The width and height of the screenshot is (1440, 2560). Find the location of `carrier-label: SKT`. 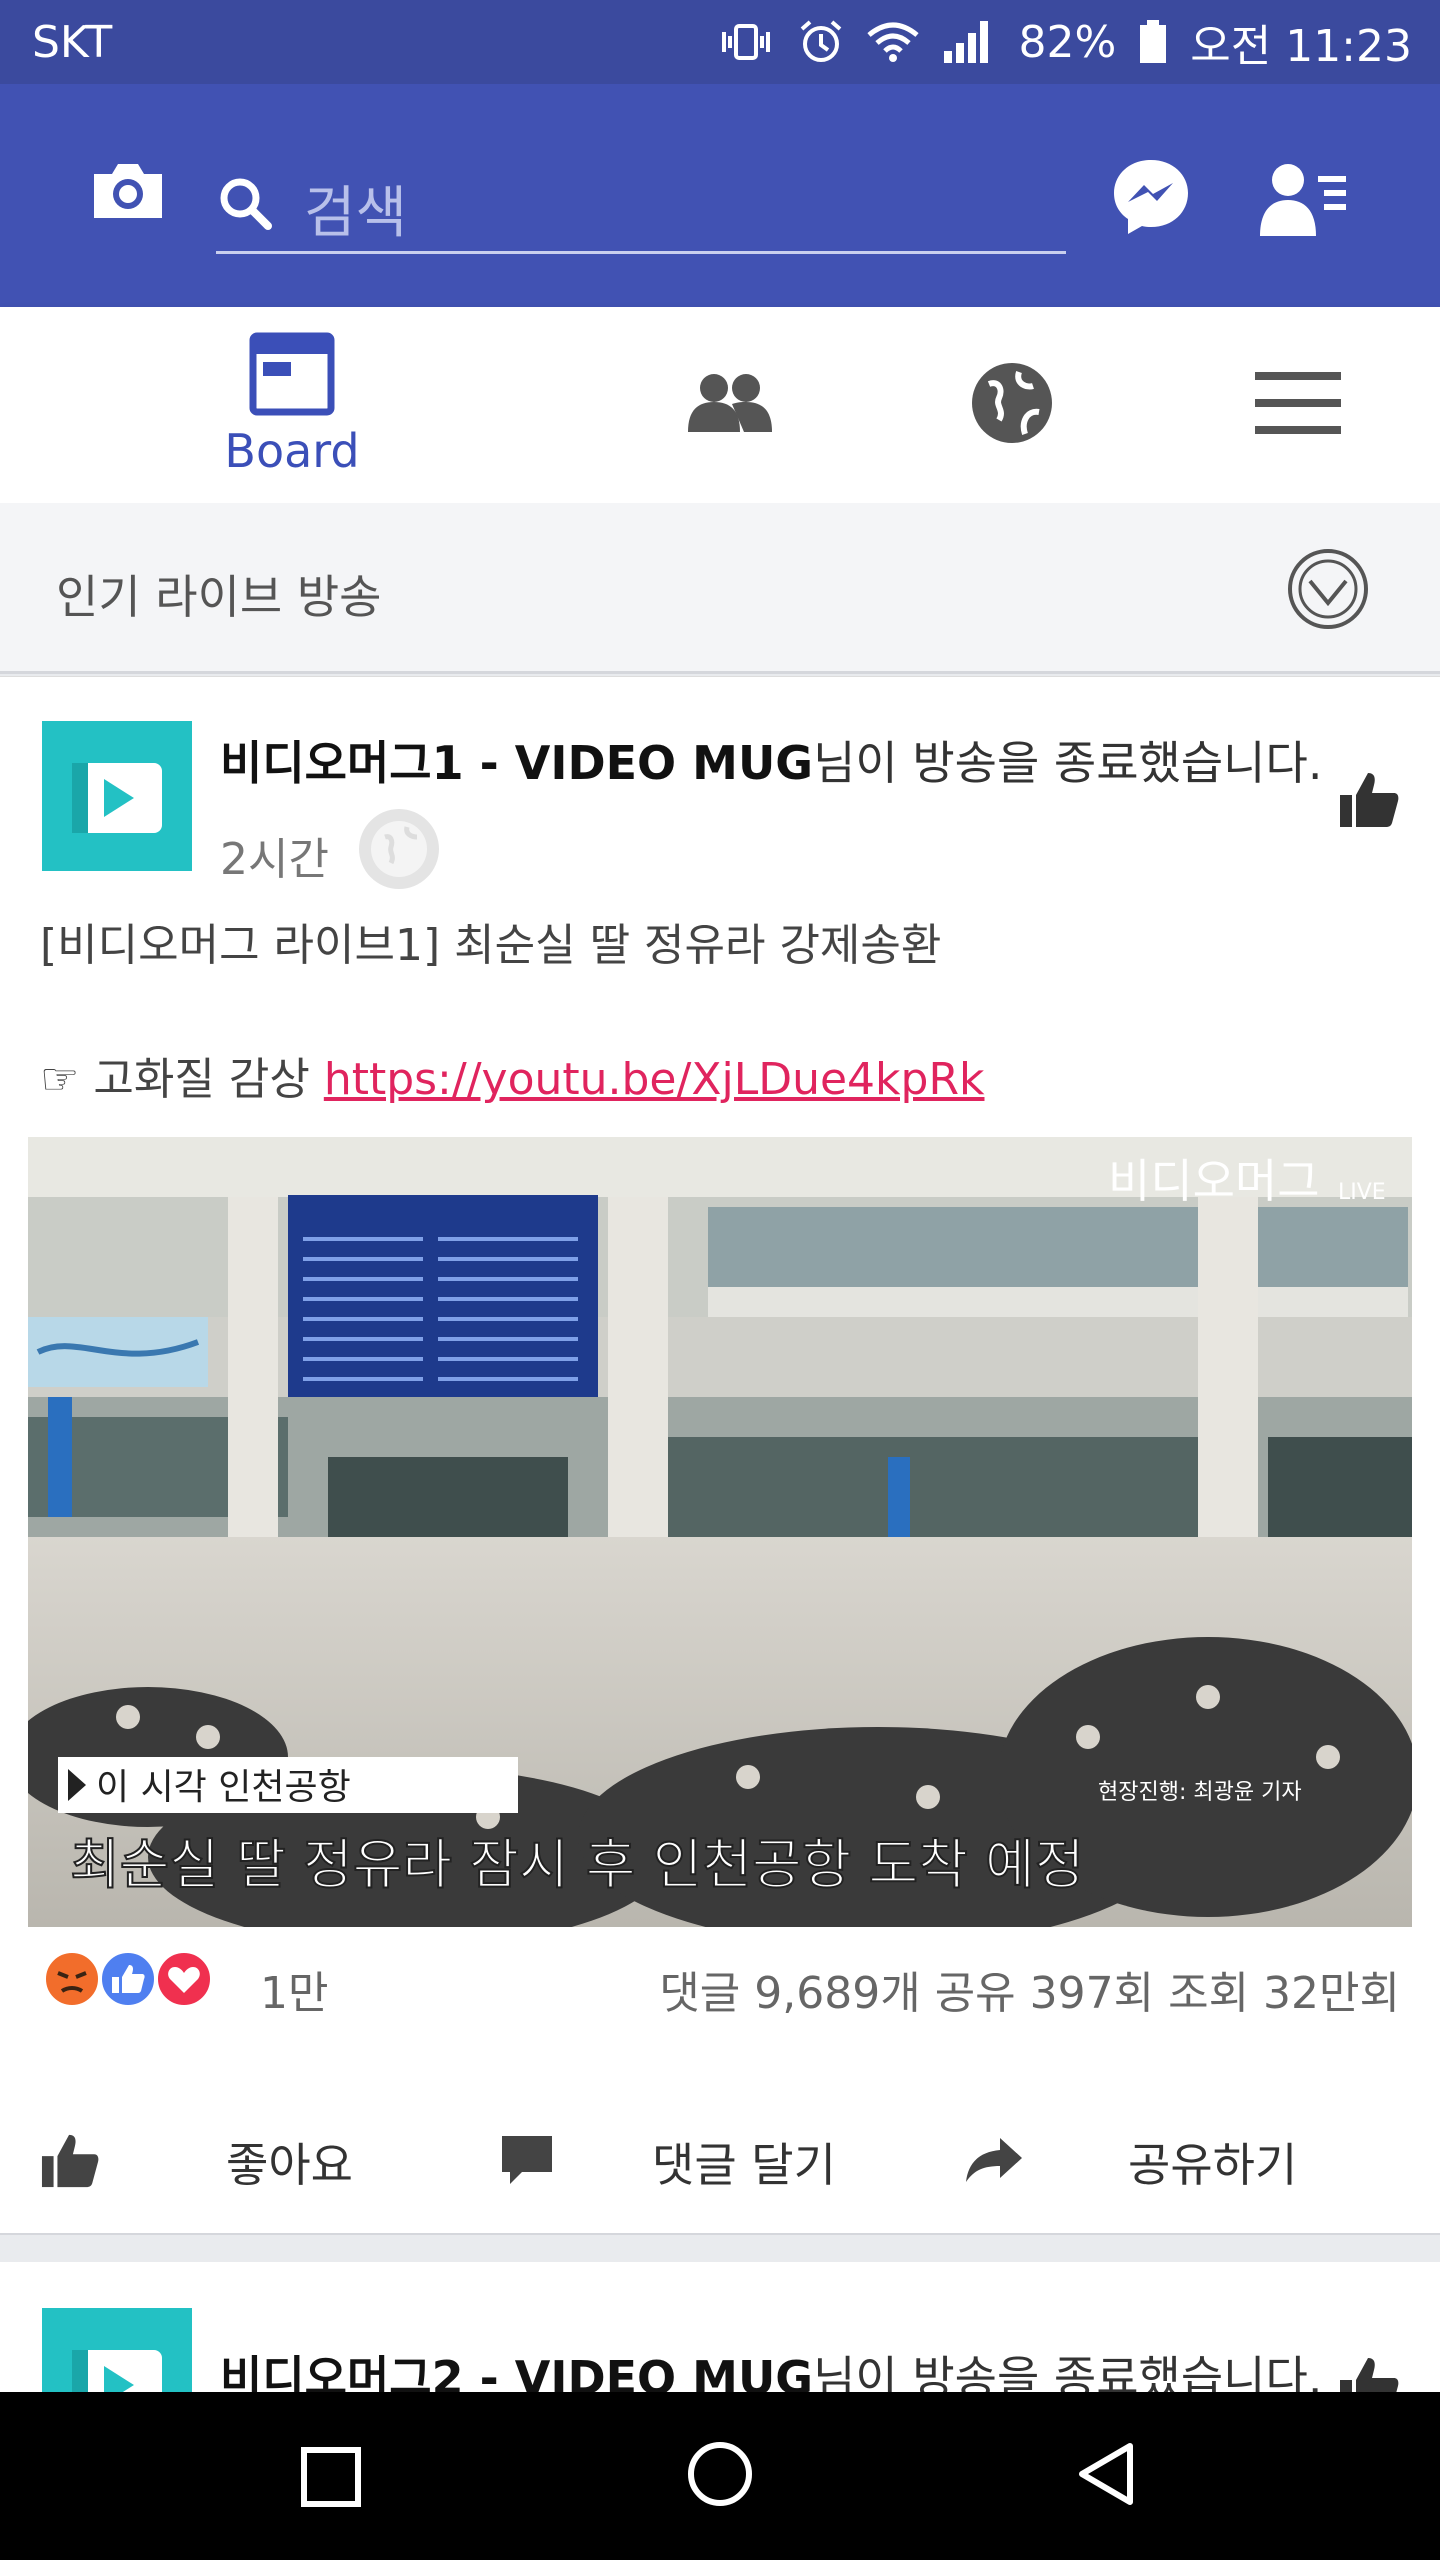

carrier-label: SKT is located at coordinates (72, 42).